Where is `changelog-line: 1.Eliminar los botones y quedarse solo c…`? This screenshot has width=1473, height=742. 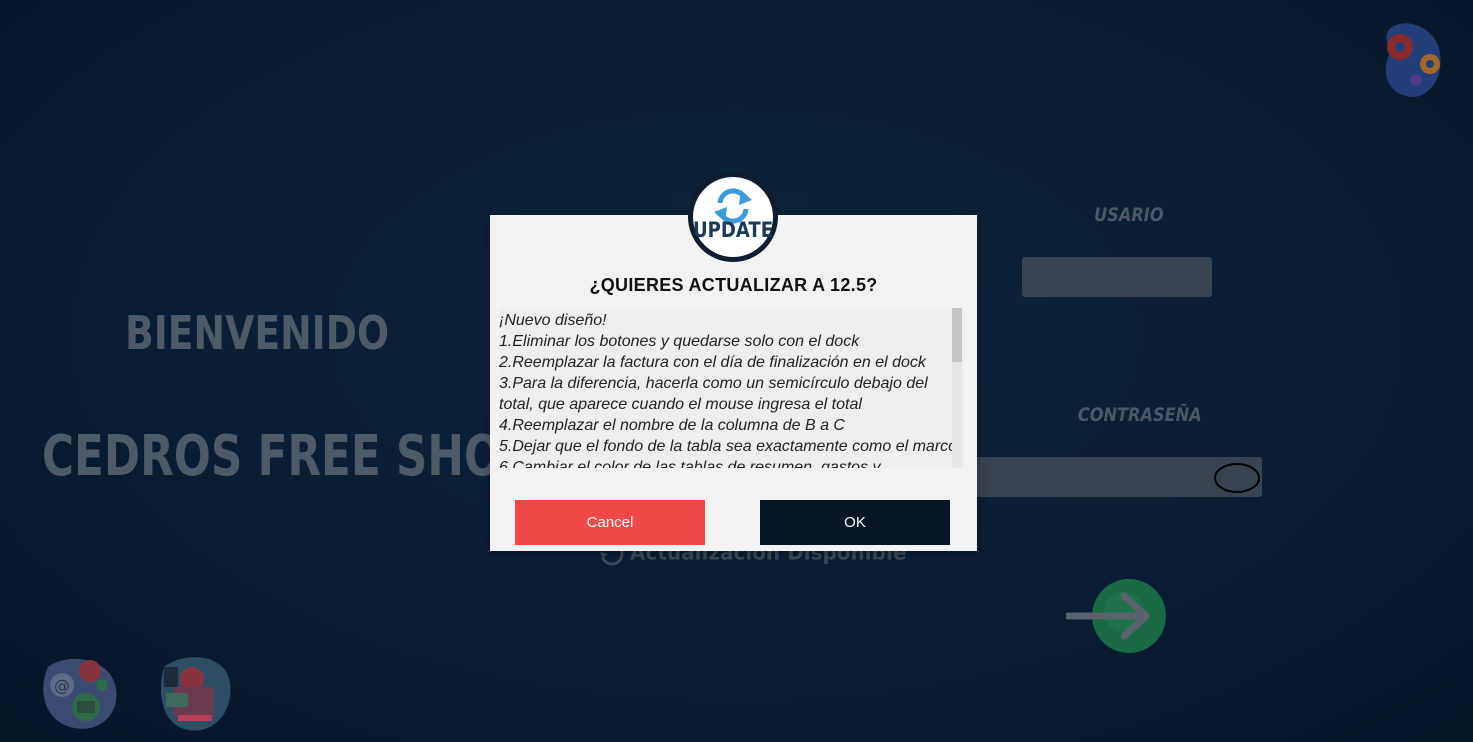 changelog-line: 1.Eliminar los botones y quedarse solo c… is located at coordinates (679, 341).